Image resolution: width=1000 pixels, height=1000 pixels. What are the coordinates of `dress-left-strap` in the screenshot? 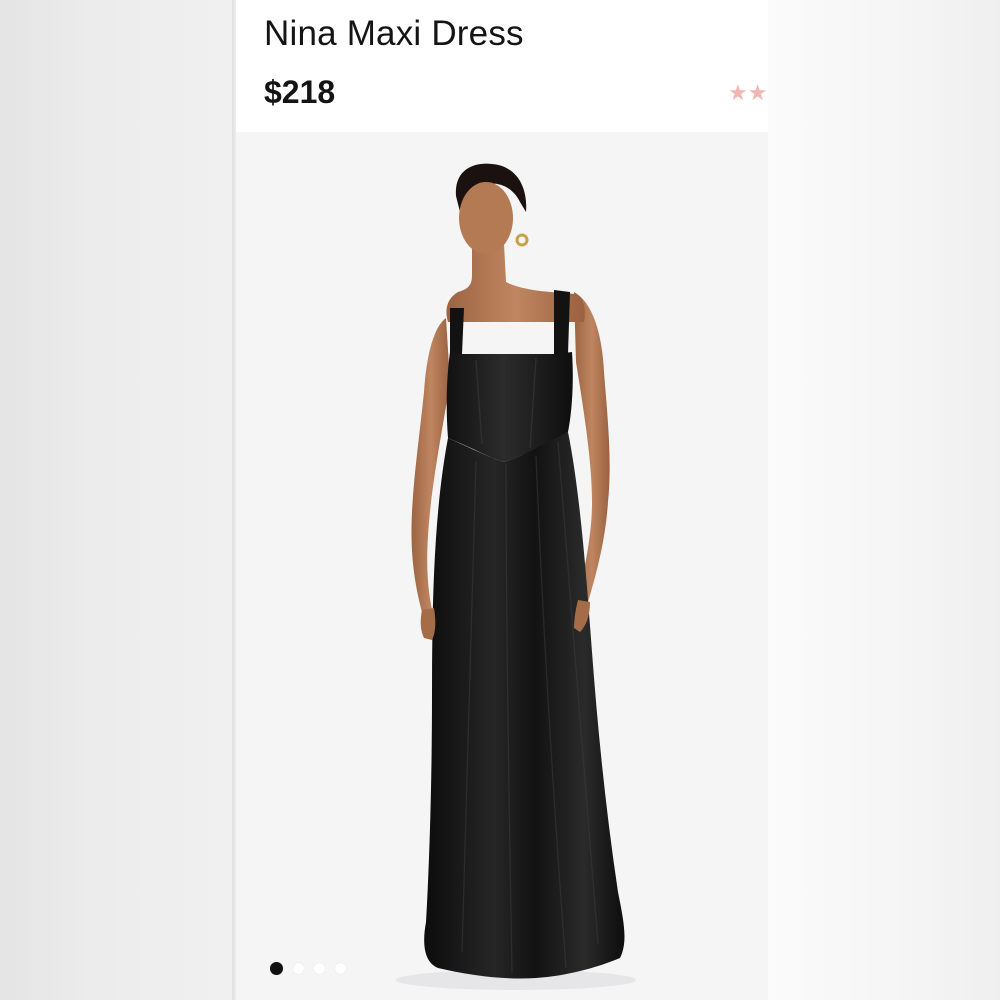 It's located at (457, 333).